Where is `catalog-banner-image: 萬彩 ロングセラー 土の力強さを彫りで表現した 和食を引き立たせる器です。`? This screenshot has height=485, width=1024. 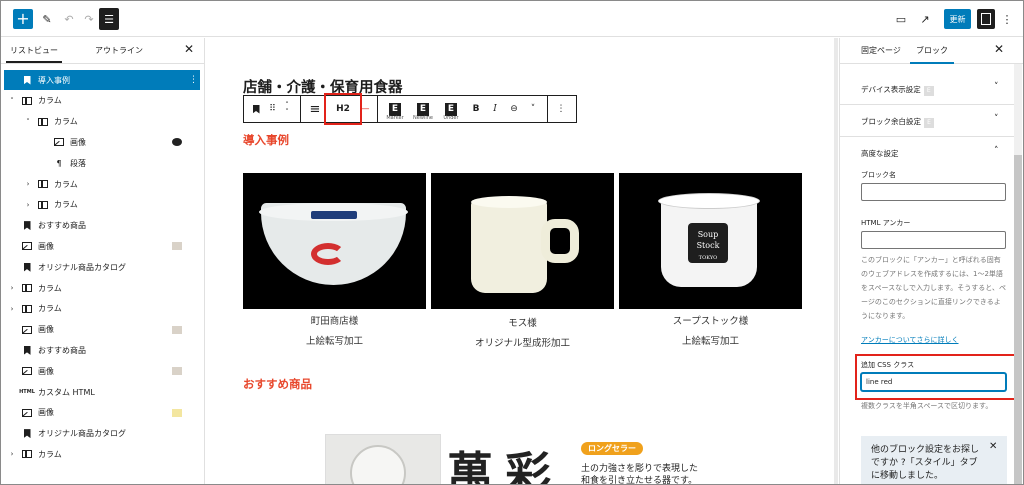
catalog-banner-image: 萬彩 ロングセラー 土の力強さを彫りで表現した 和食を引き立たせる器です。 is located at coordinates (536, 459).